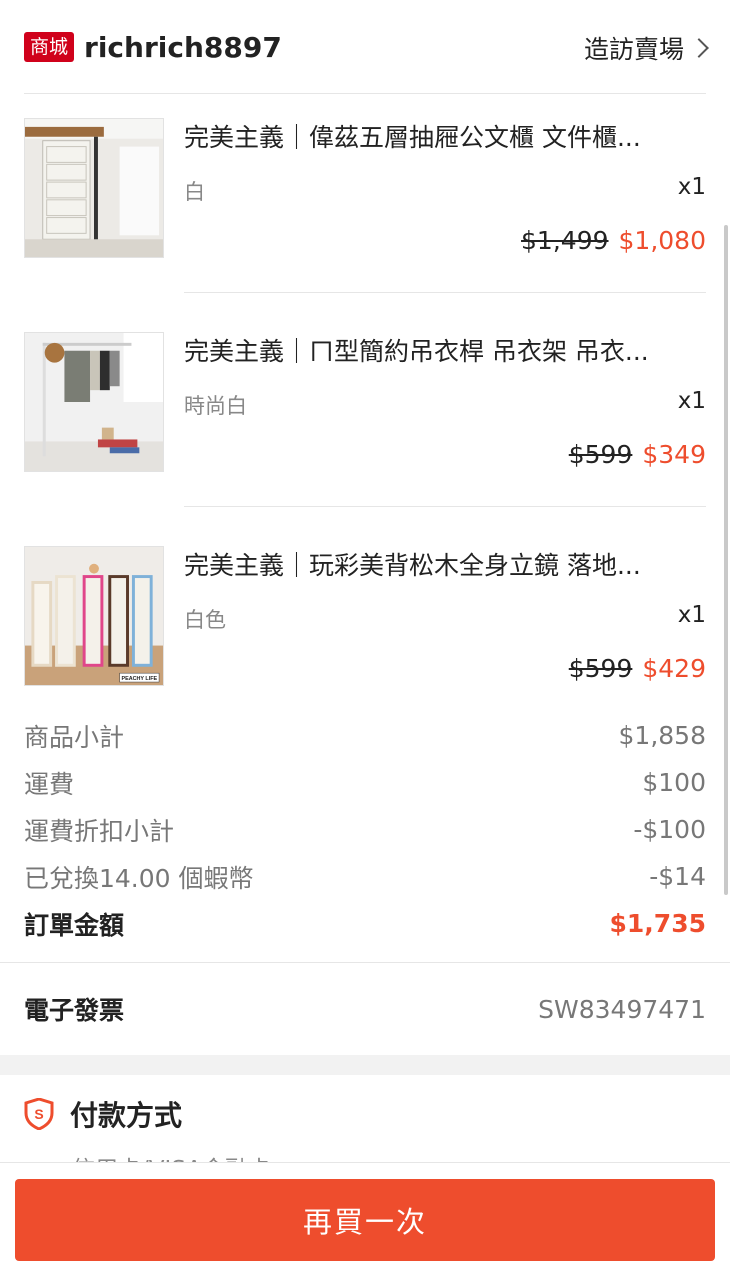 This screenshot has width=730, height=1280. Describe the element at coordinates (677, 876) in the screenshot. I see `coins-value: -$14` at that location.